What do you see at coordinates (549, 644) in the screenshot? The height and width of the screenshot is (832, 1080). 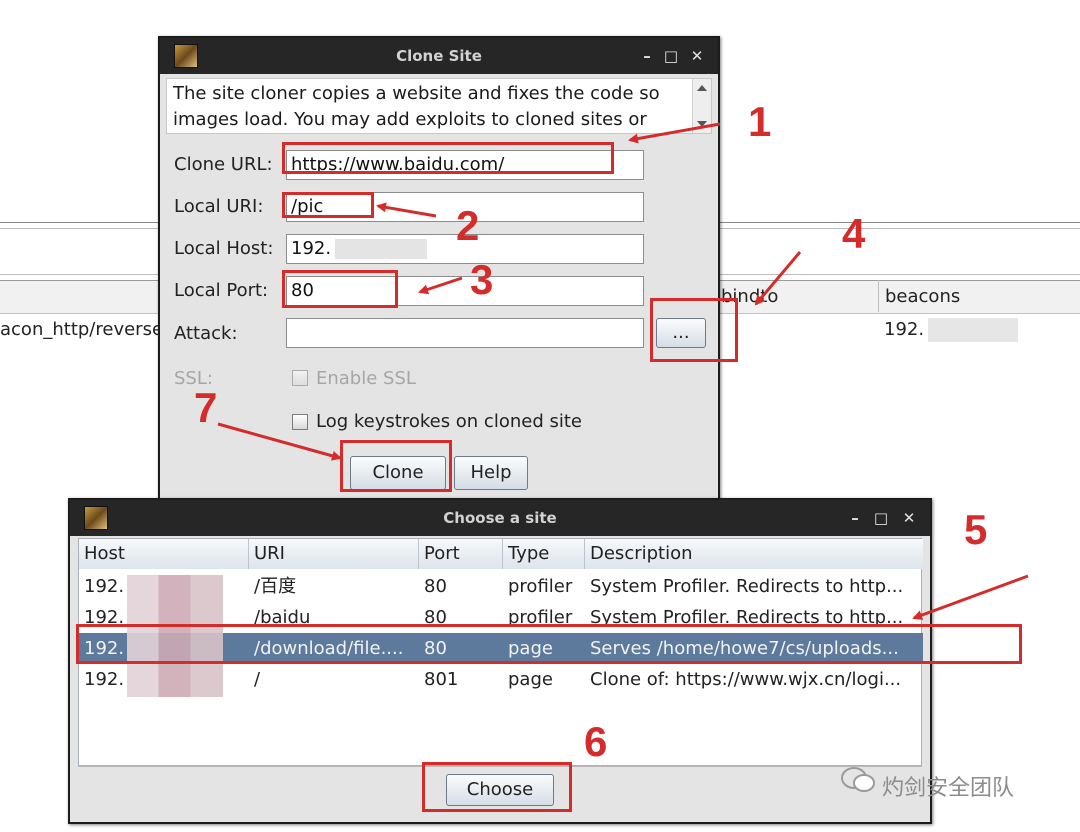 I see `annotation-box-selected-row` at bounding box center [549, 644].